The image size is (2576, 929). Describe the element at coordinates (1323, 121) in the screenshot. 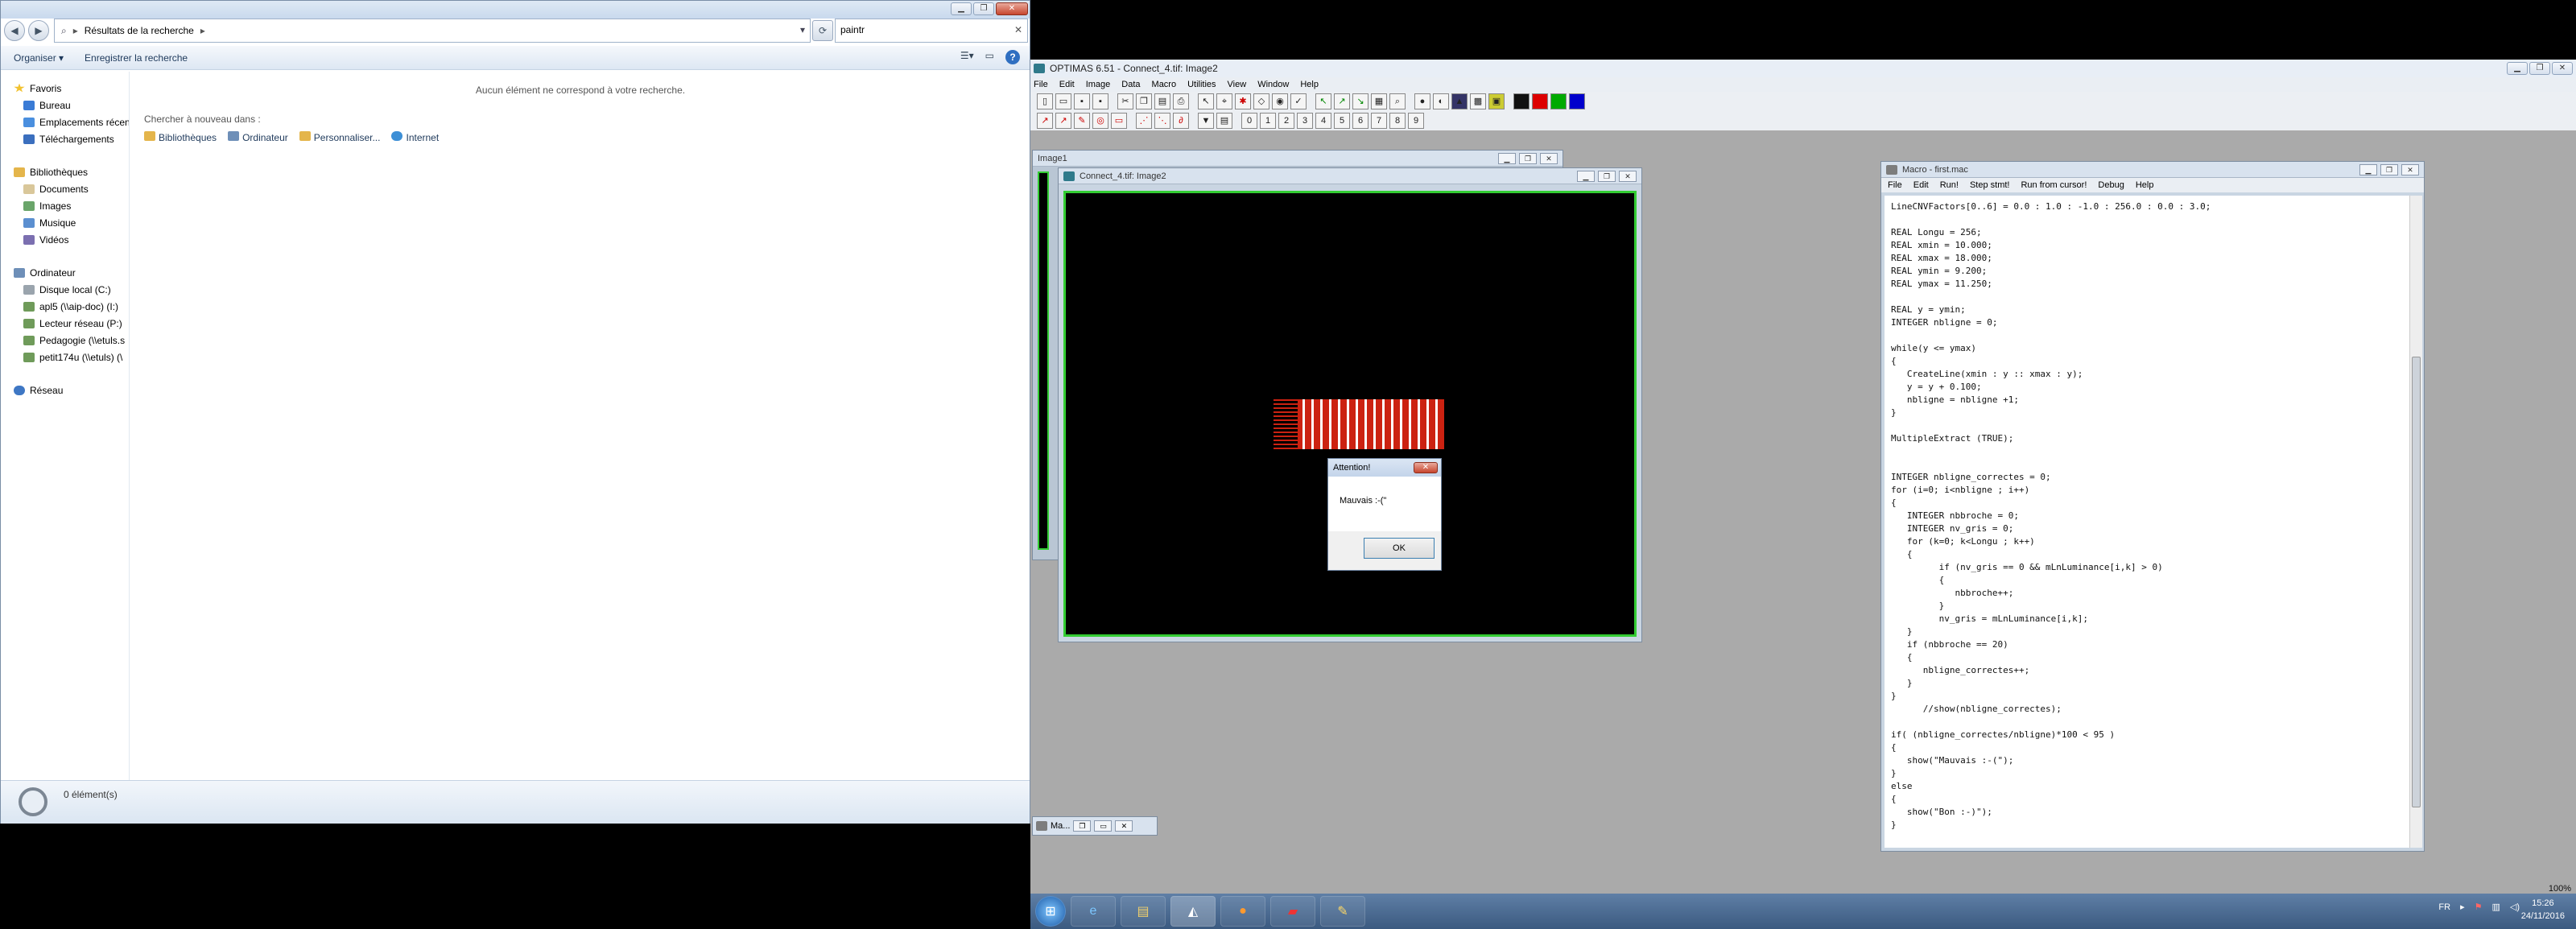

I see `digit-button-4: 4` at that location.